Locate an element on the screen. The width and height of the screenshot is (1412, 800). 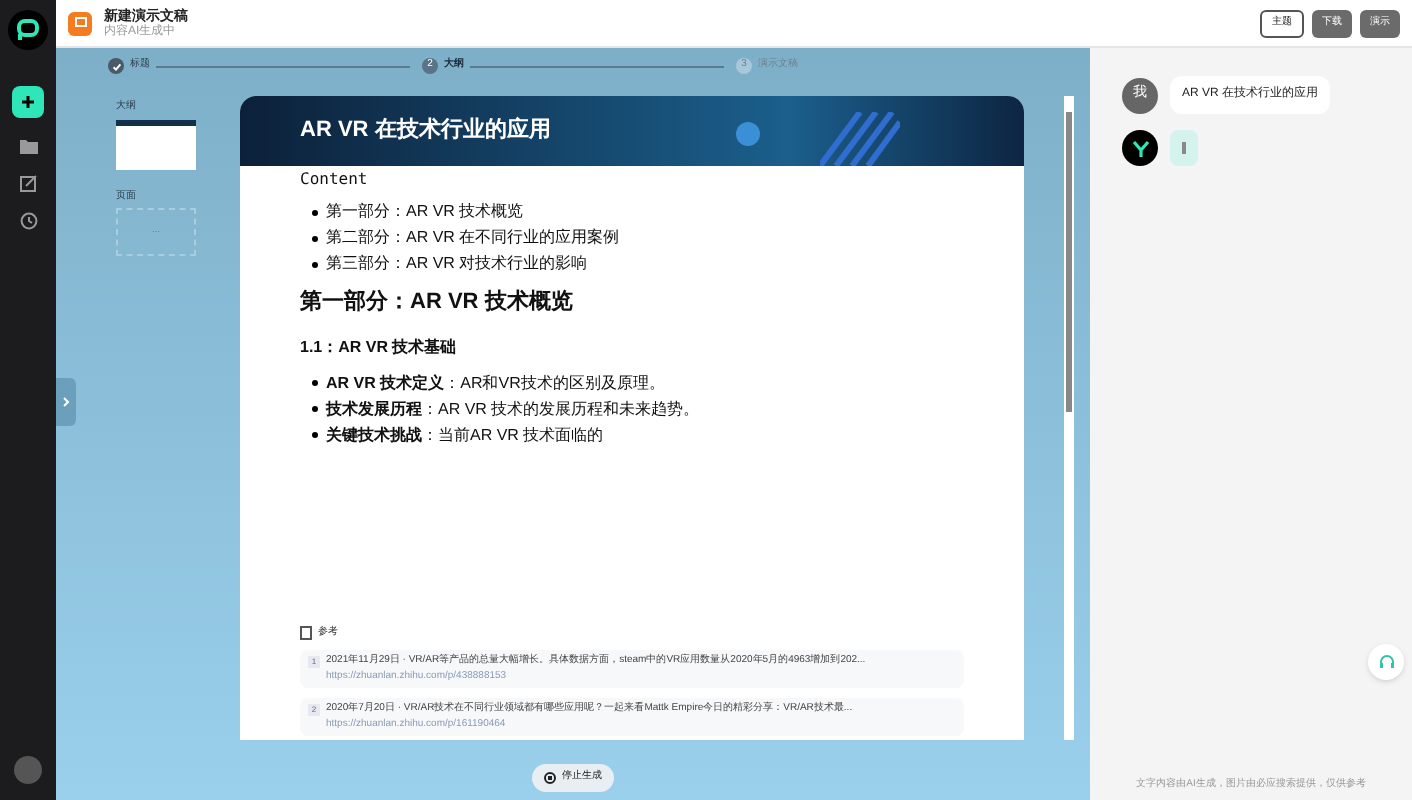
edit-icon is located at coordinates (28, 183).